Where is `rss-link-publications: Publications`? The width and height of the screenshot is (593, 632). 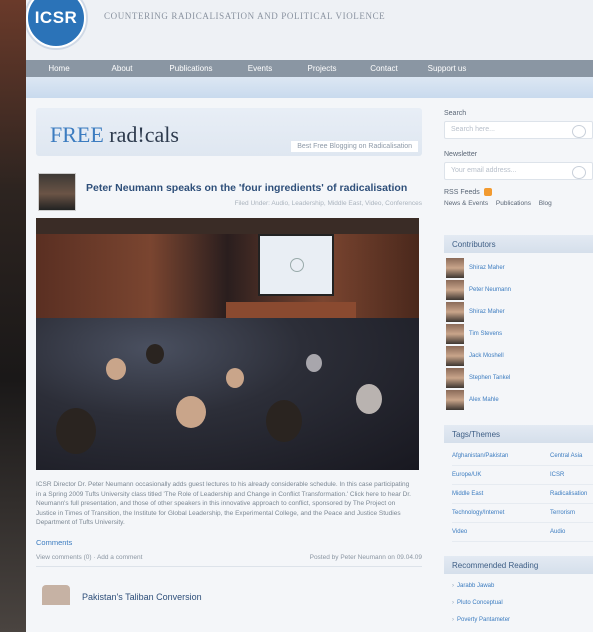
rss-link-publications: Publications is located at coordinates (513, 203).